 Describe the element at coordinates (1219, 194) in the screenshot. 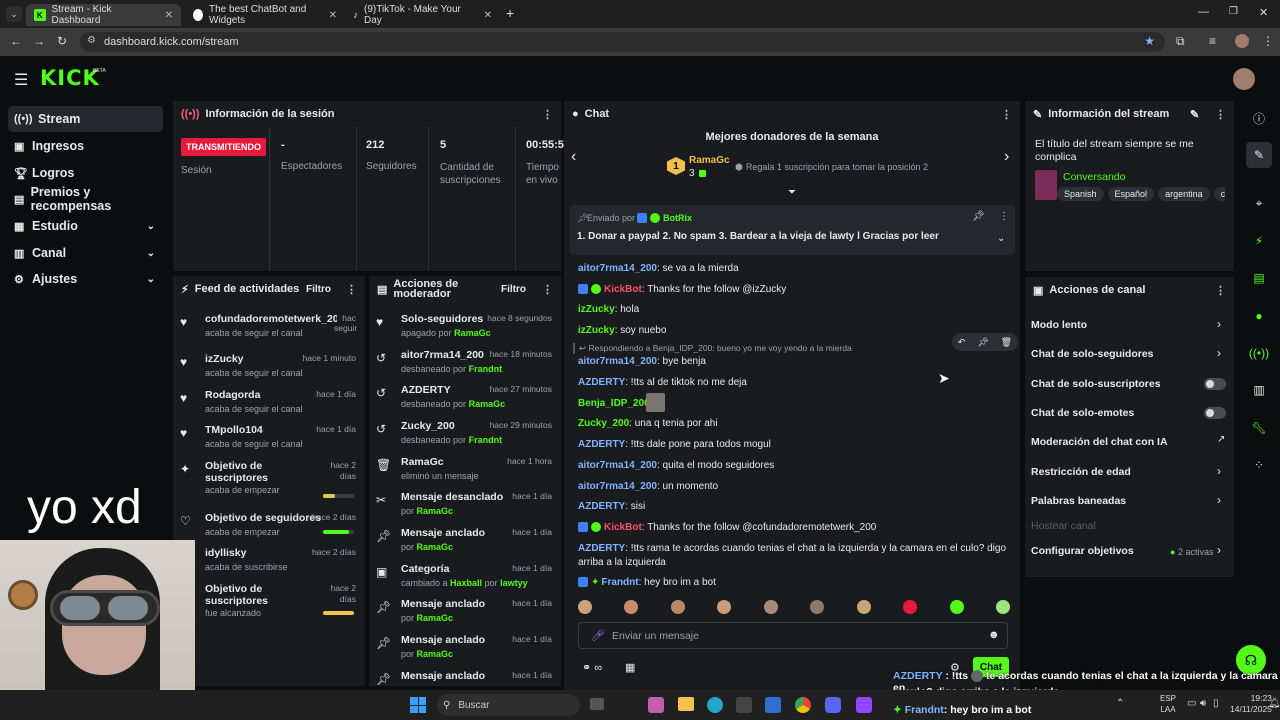

I see `tag-pill: ch` at that location.